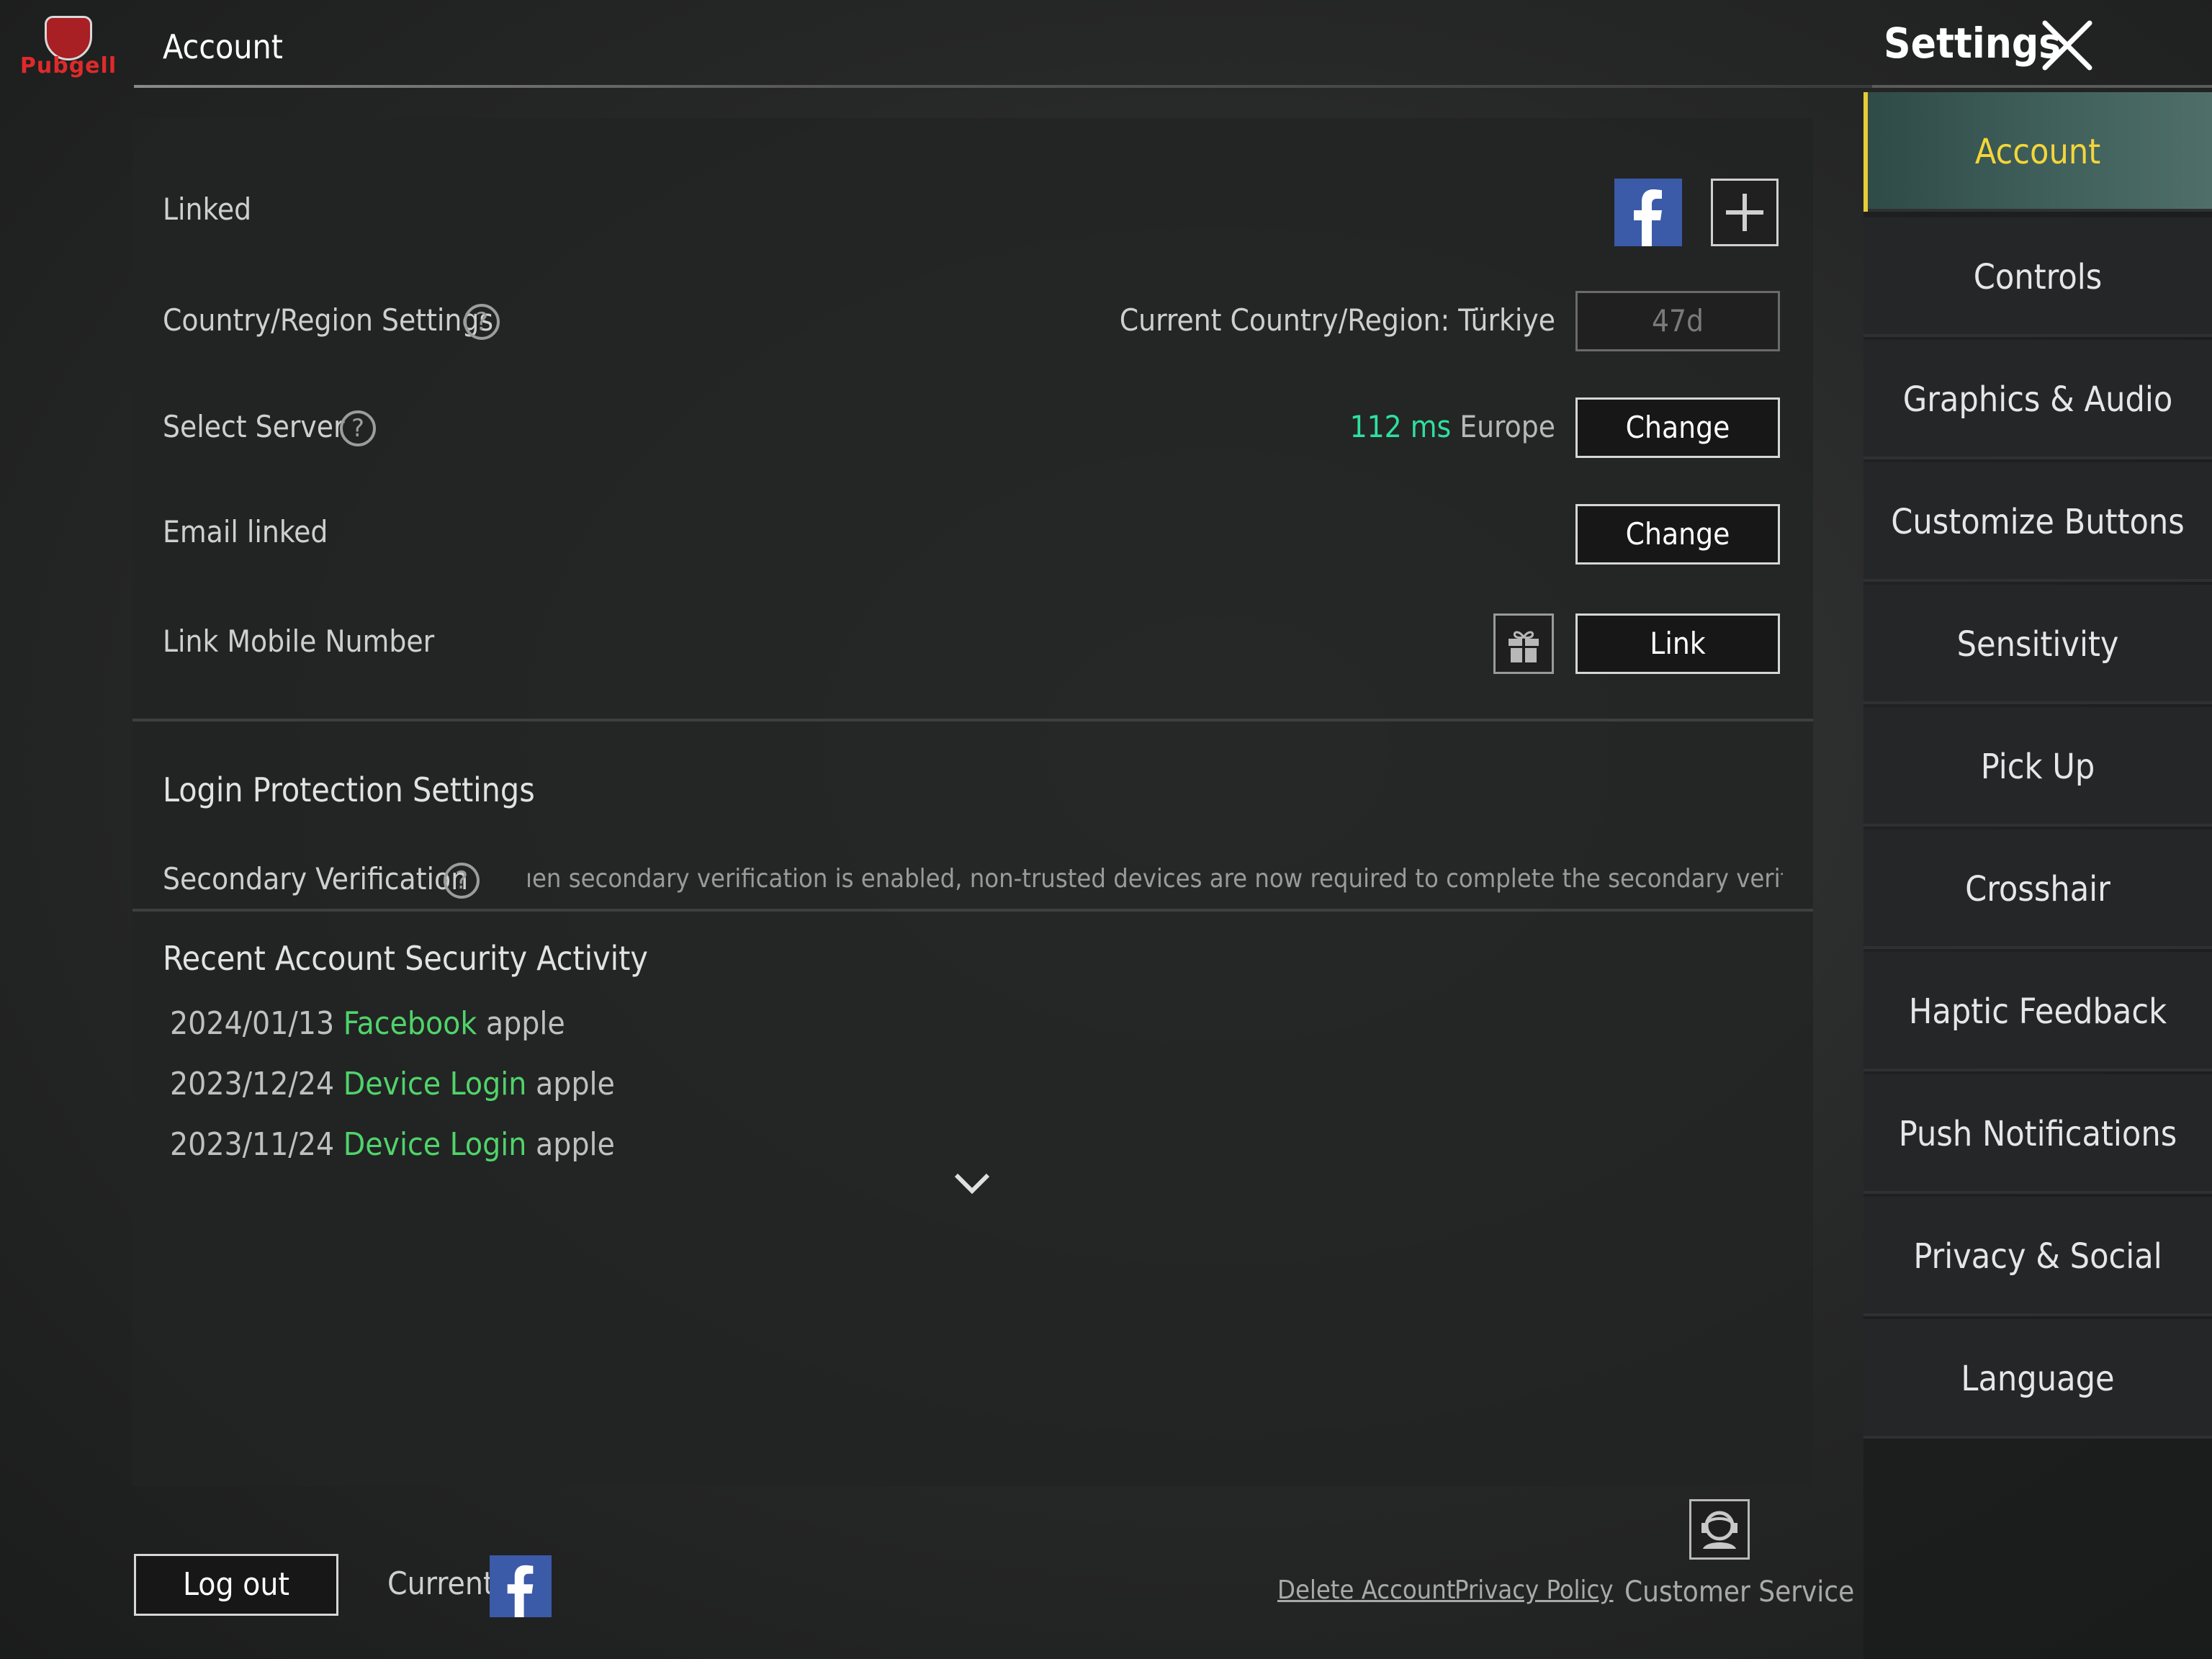  I want to click on plus-icon, so click(1744, 213).